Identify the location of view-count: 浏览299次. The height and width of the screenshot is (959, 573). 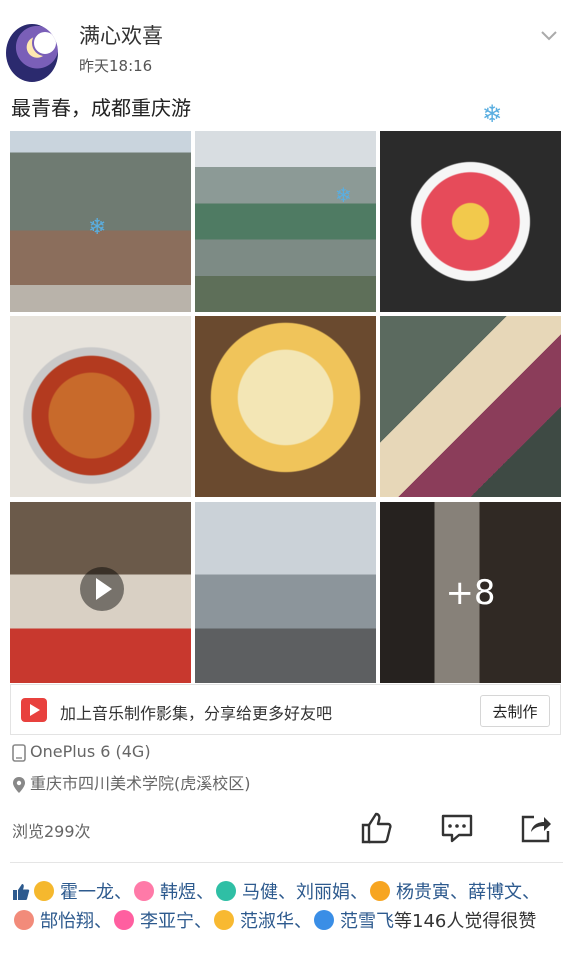
(51, 831).